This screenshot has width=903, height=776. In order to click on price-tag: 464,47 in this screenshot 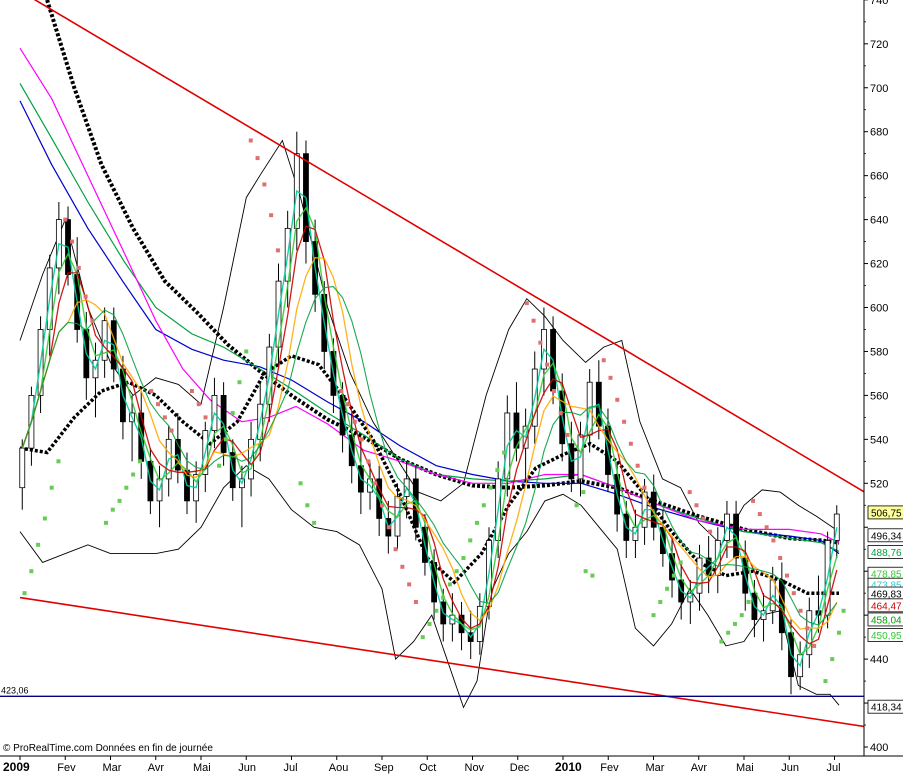, I will do `click(885, 605)`.